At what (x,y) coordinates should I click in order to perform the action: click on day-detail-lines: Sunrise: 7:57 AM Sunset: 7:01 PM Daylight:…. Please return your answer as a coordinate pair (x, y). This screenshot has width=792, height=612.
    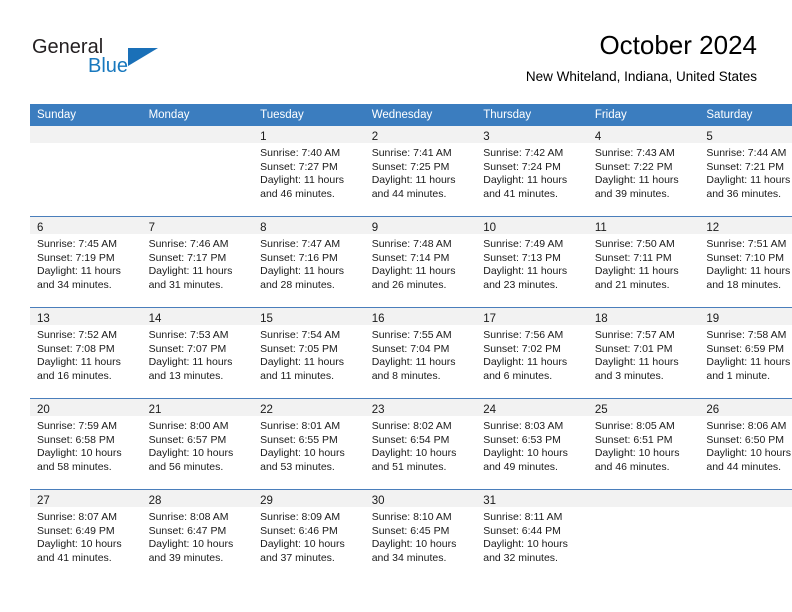
    Looking at the image, I should click on (644, 354).